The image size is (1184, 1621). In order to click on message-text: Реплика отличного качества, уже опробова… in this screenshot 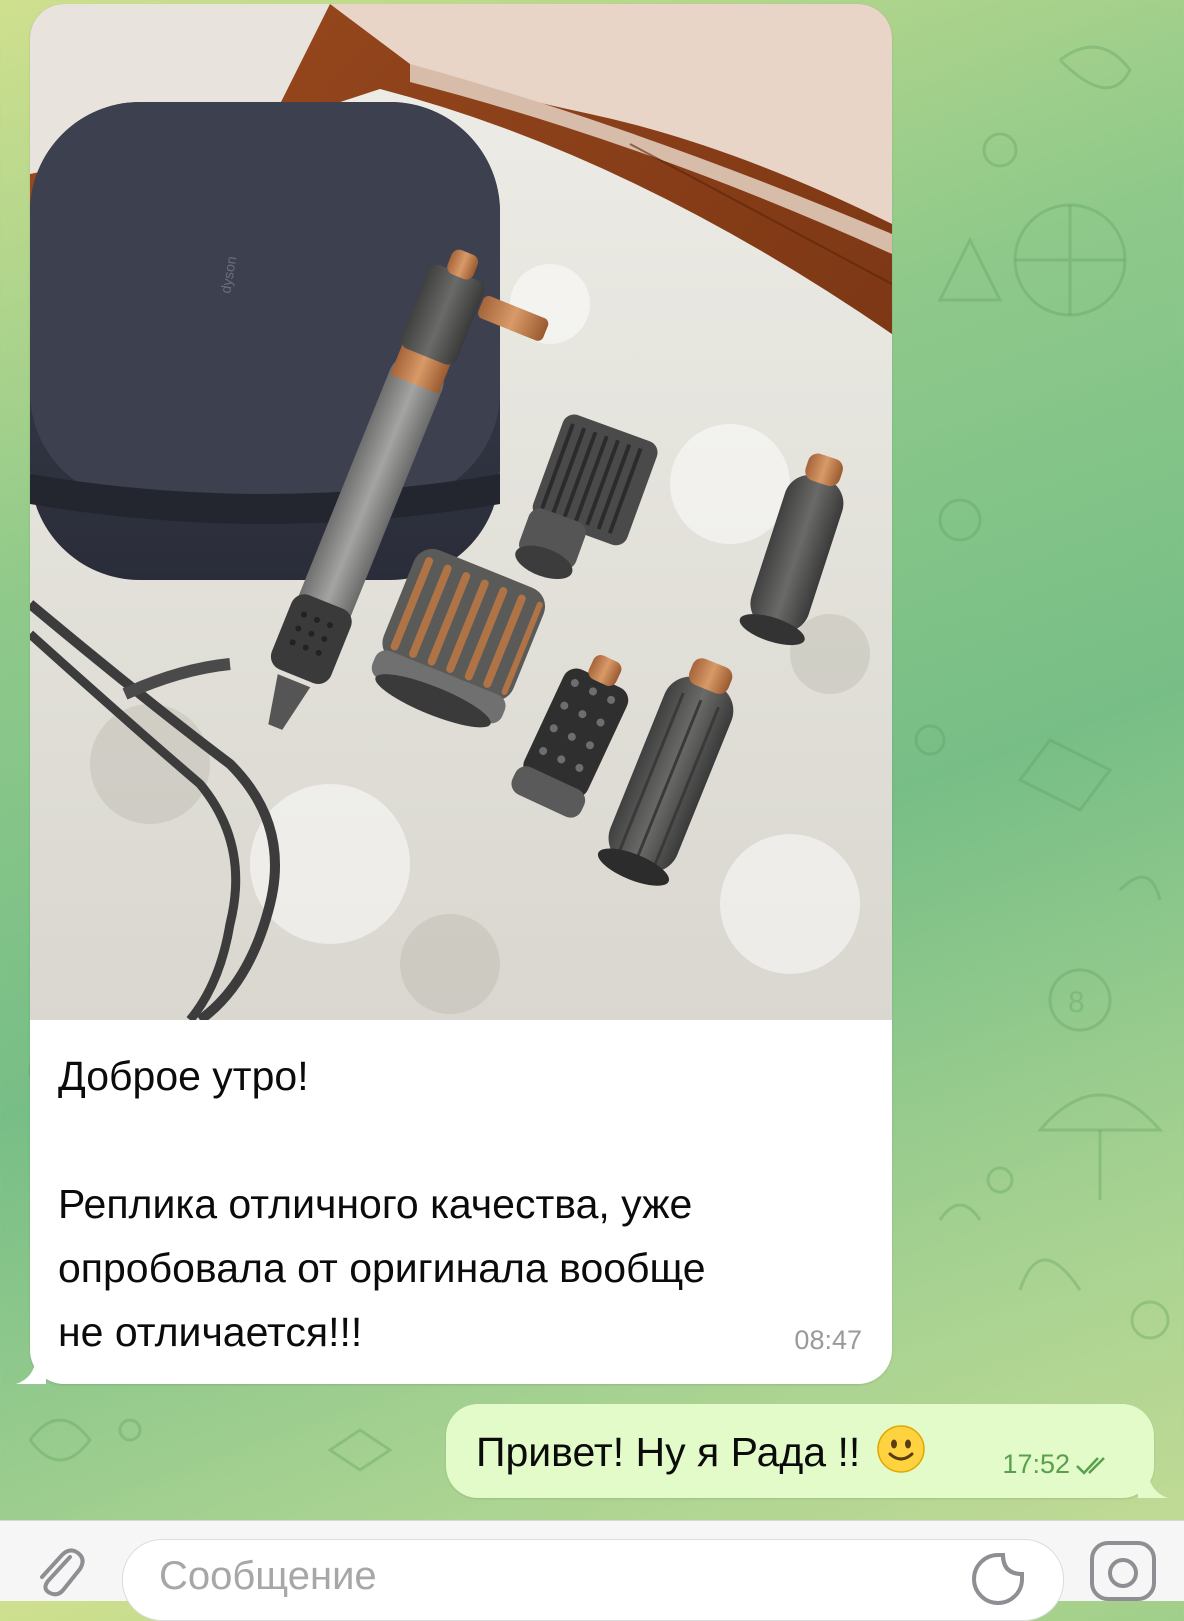, I will do `click(382, 1268)`.